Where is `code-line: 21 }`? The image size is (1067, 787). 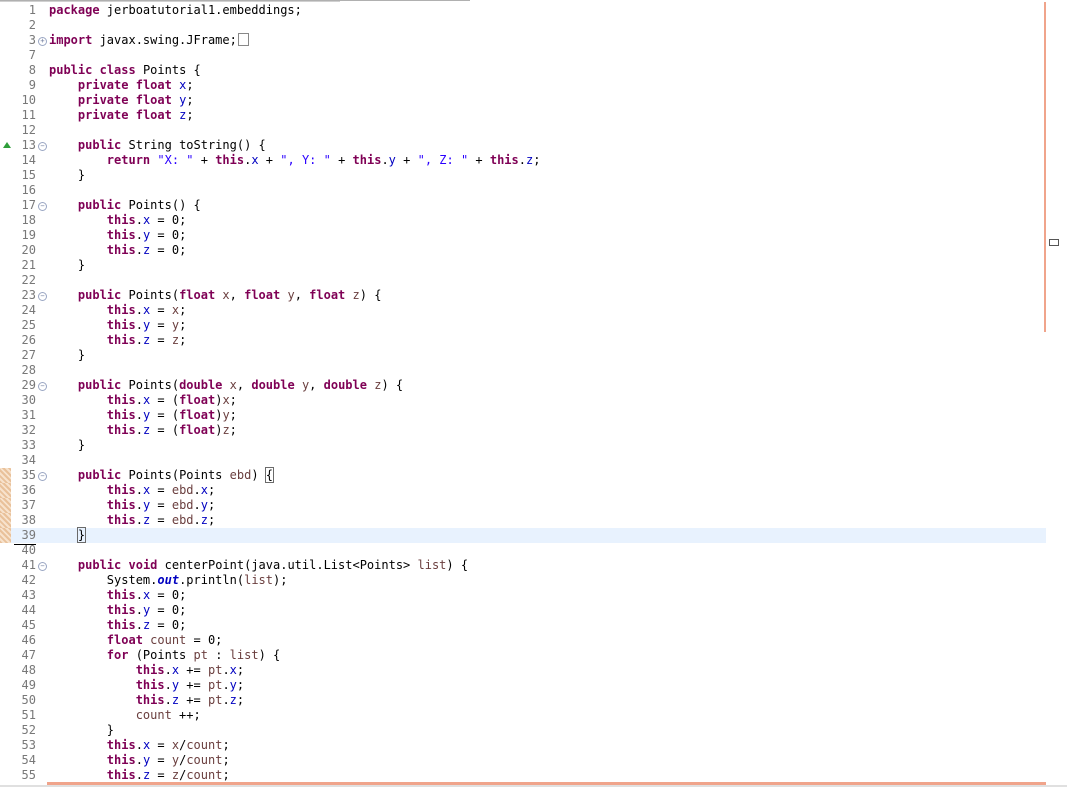
code-line: 21 } is located at coordinates (523, 265).